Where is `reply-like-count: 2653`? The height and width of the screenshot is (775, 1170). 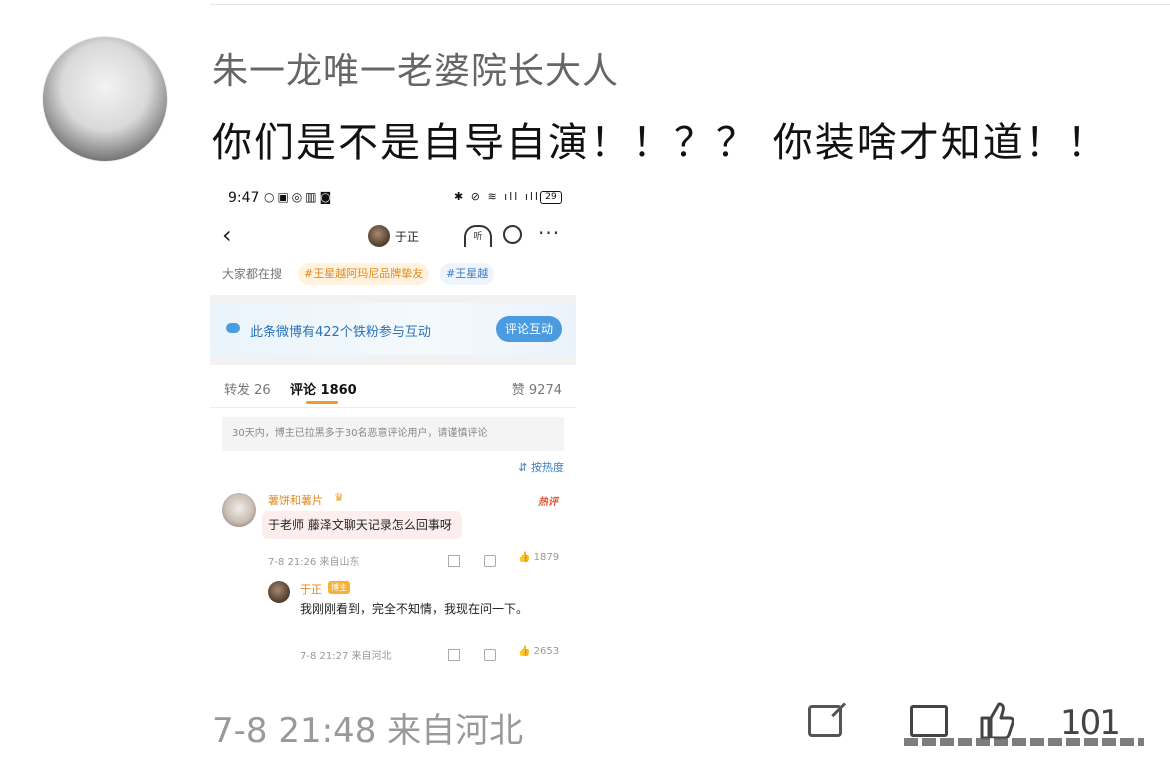 reply-like-count: 2653 is located at coordinates (546, 651).